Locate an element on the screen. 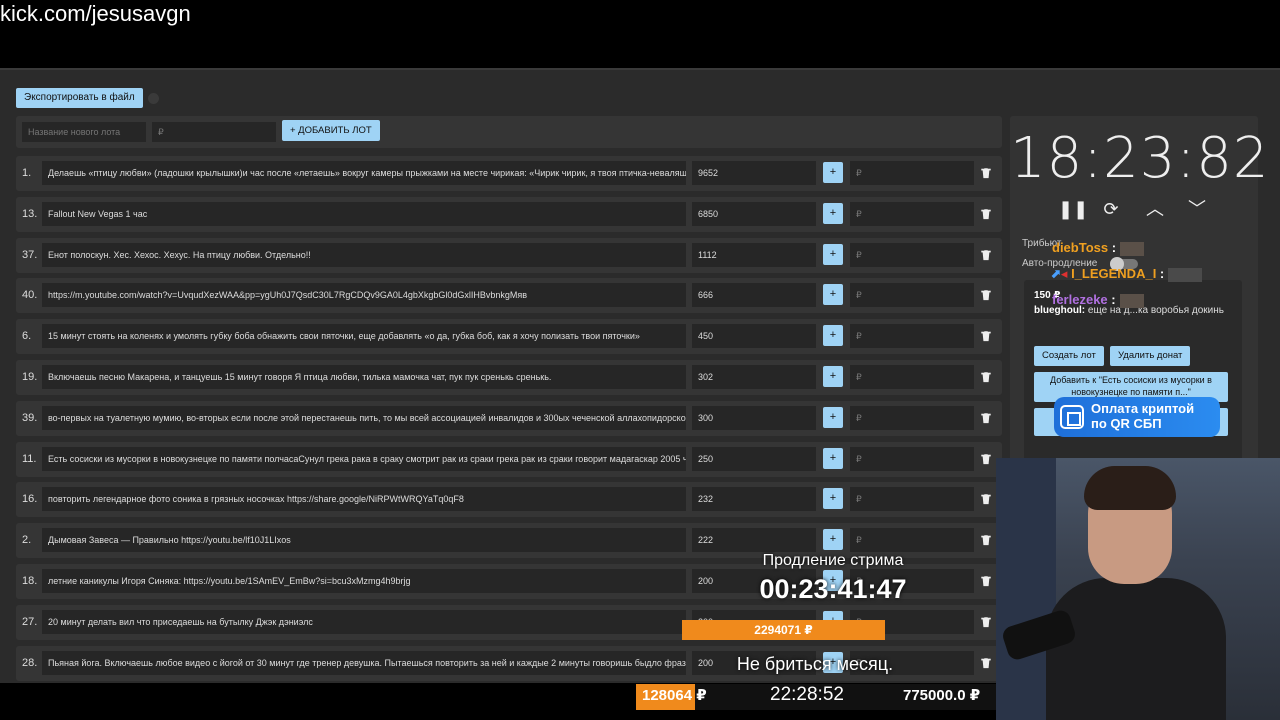 This screenshot has height=720, width=1280. goal-amount: 775000.0 ₽ is located at coordinates (942, 695).